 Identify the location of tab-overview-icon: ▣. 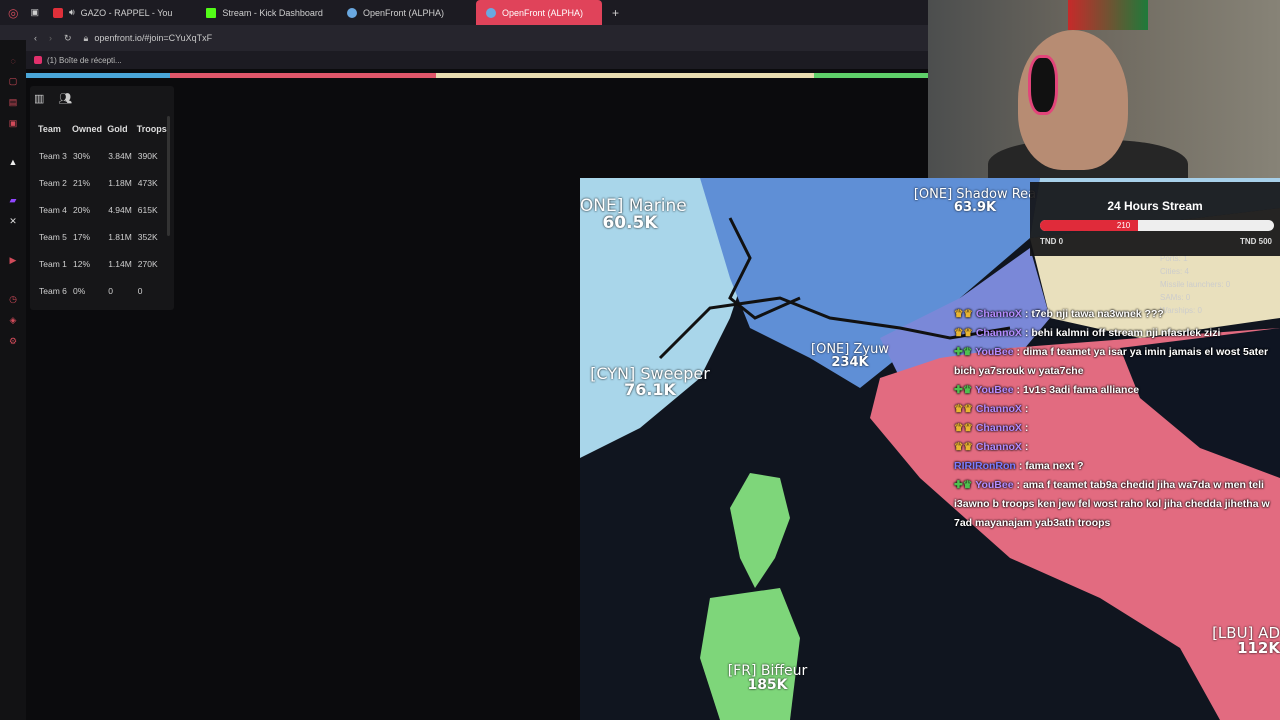
(34, 12).